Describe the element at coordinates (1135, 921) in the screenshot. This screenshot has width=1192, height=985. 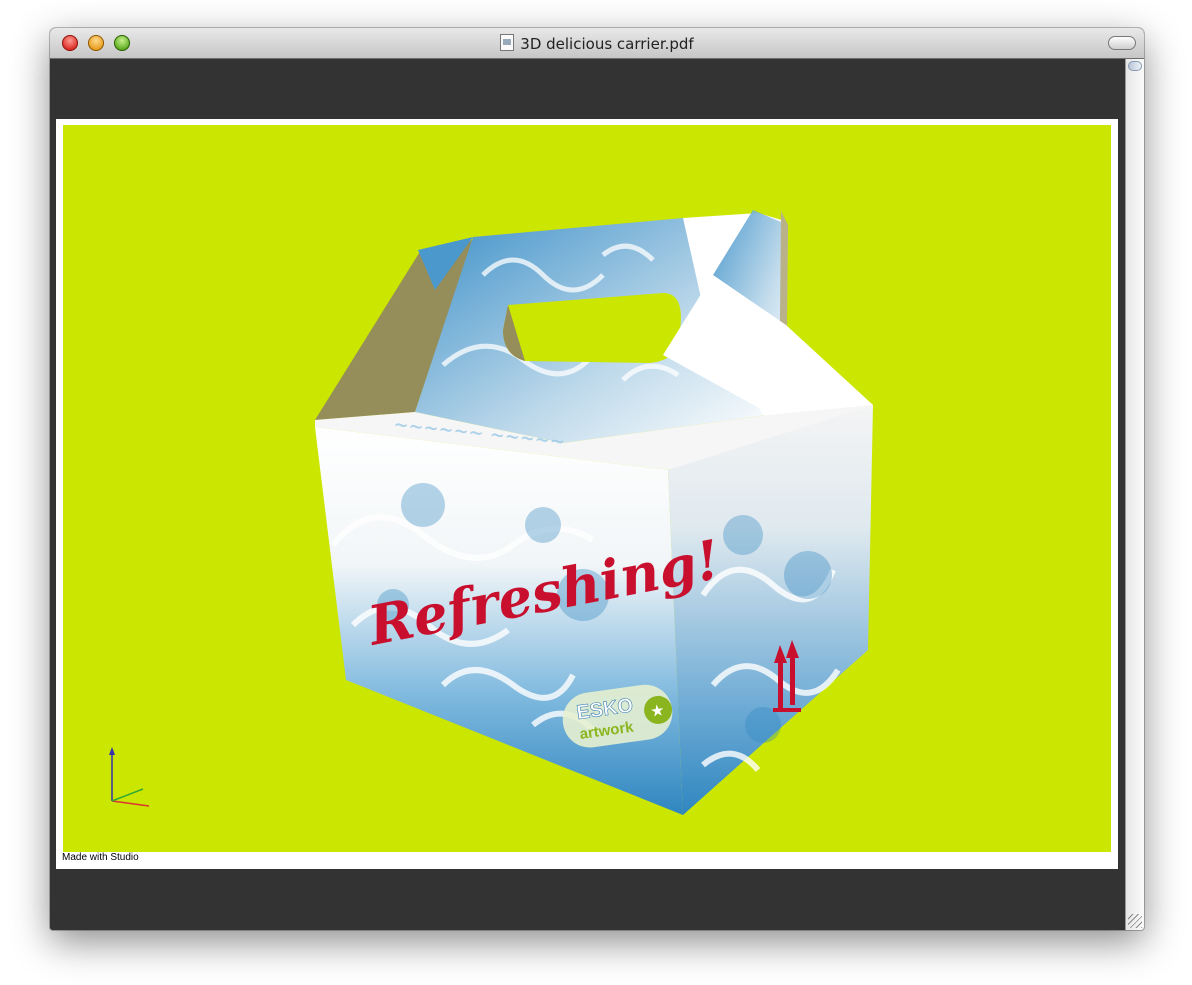
I see `resize-grip-icon` at that location.